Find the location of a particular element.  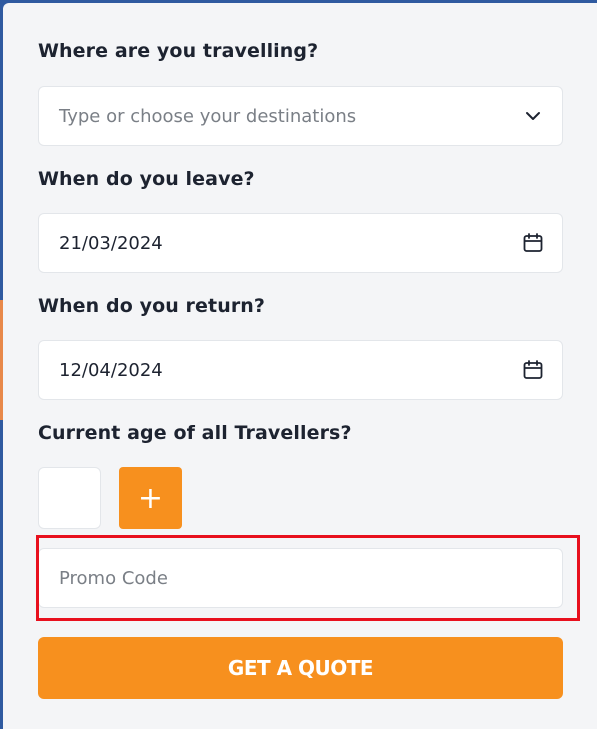

traveller-age-input is located at coordinates (69, 498).